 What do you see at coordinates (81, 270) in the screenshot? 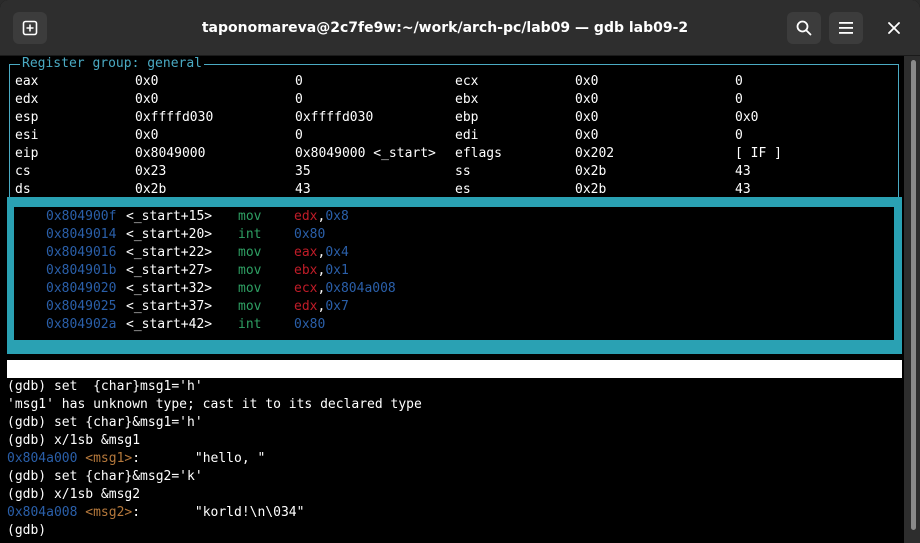
I see `asm-address: 0x804901b` at bounding box center [81, 270].